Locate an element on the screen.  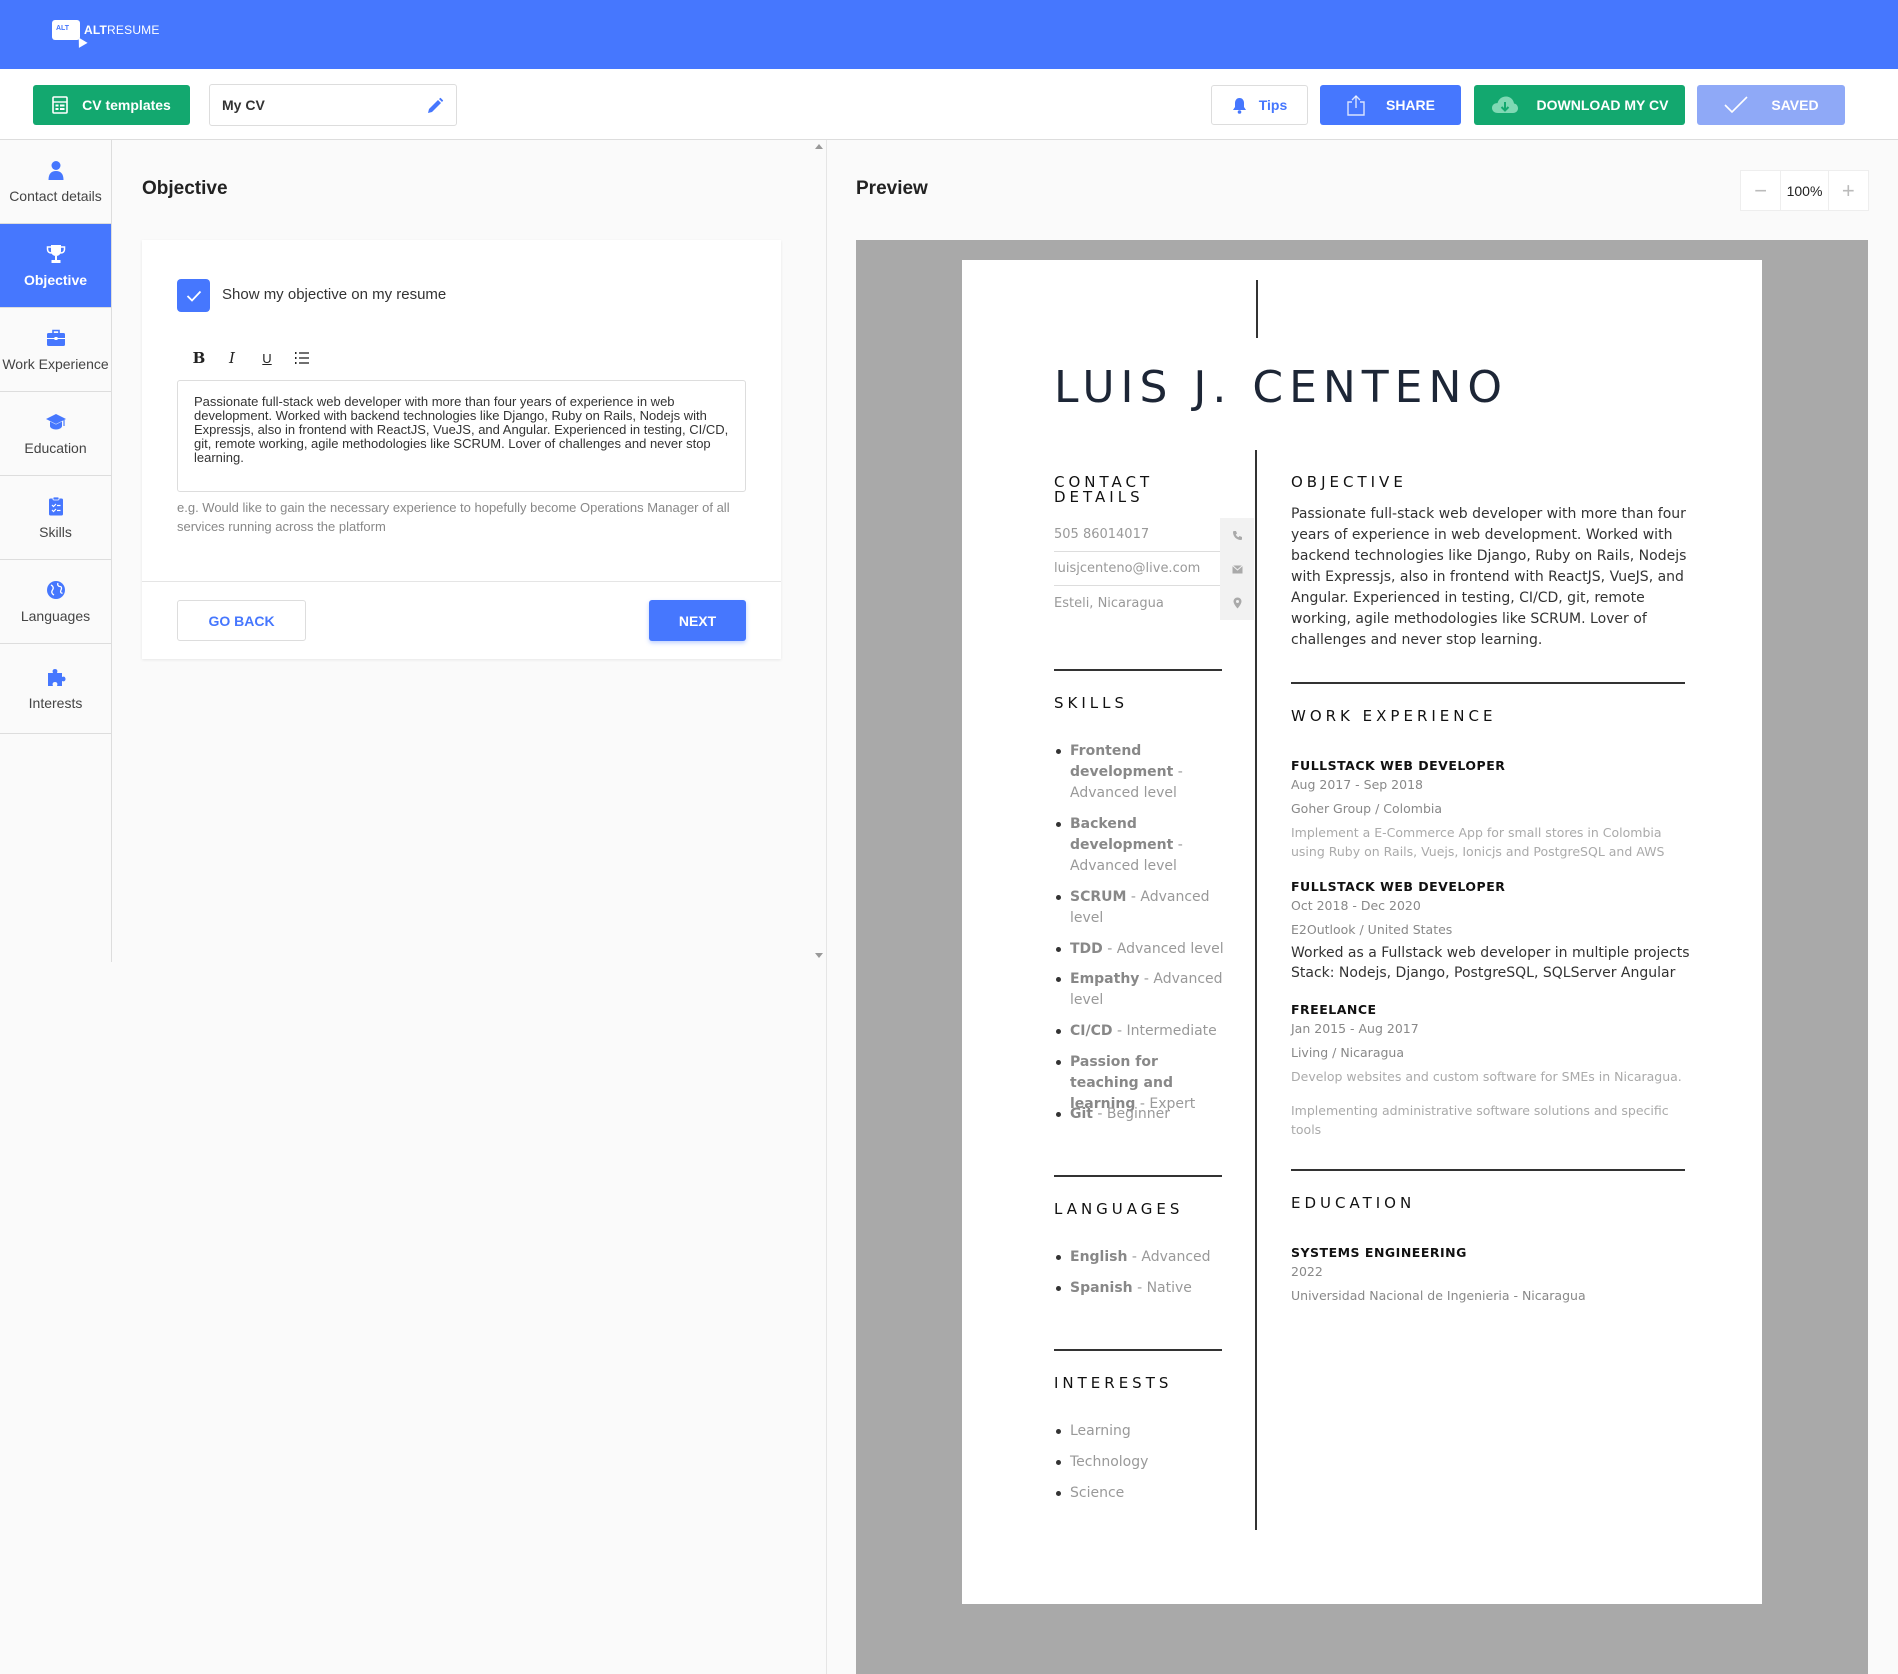
job-company: Living / Nicaragua is located at coordinates (1347, 1052).